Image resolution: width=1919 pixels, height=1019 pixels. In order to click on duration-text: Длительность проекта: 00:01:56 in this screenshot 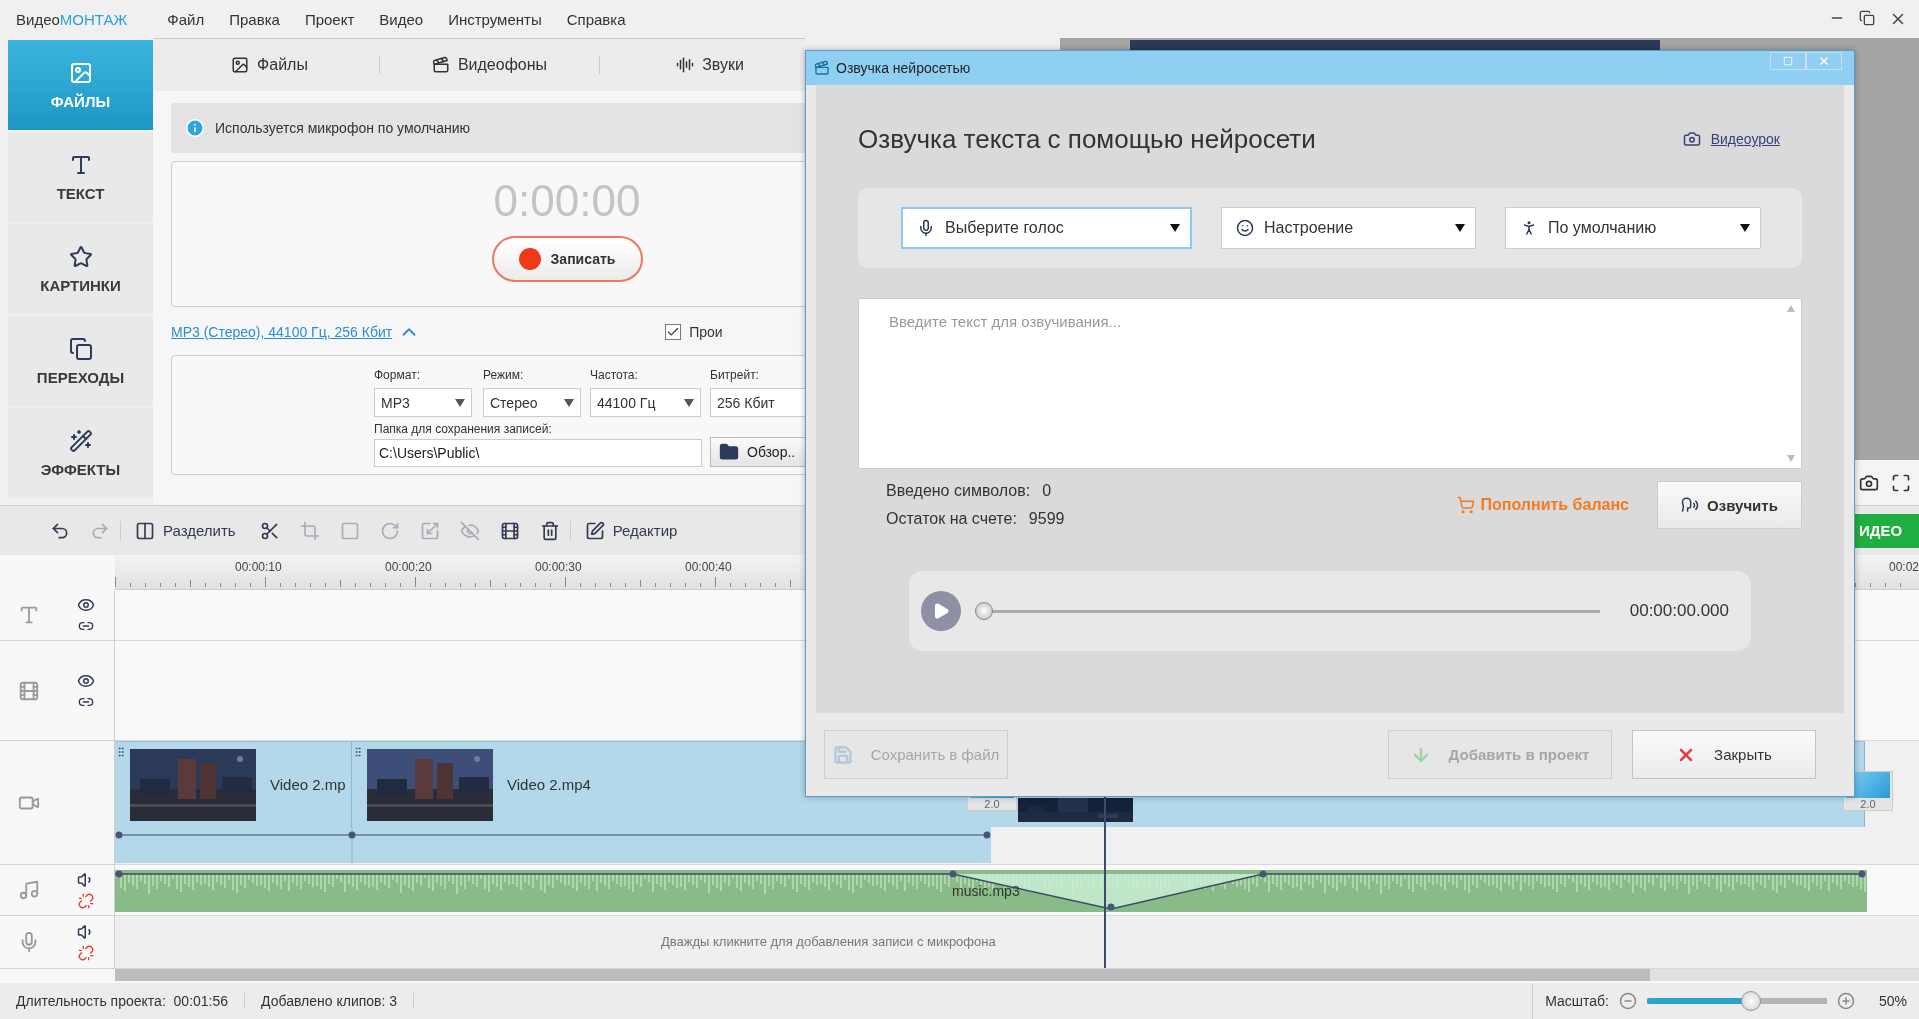, I will do `click(123, 1001)`.